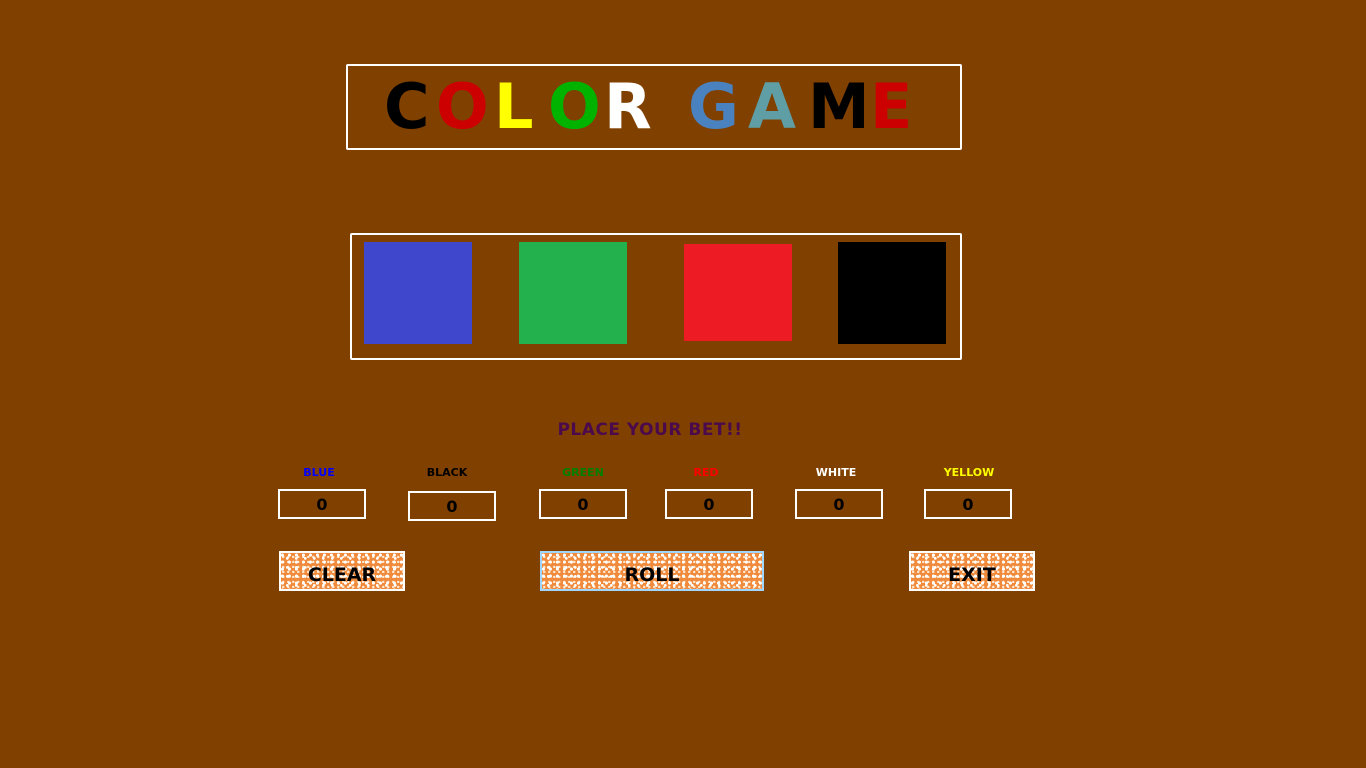 The image size is (1366, 768). I want to click on die-red, so click(738, 292).